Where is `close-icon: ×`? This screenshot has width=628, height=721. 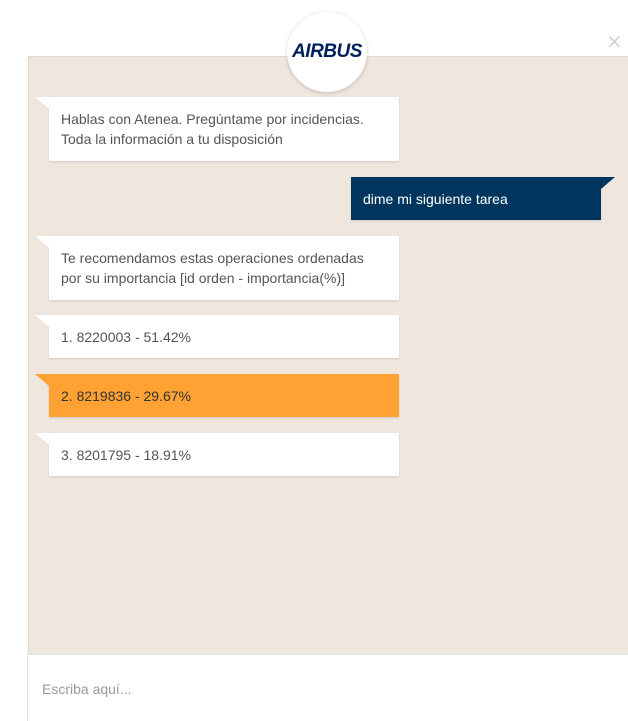
close-icon: × is located at coordinates (614, 41).